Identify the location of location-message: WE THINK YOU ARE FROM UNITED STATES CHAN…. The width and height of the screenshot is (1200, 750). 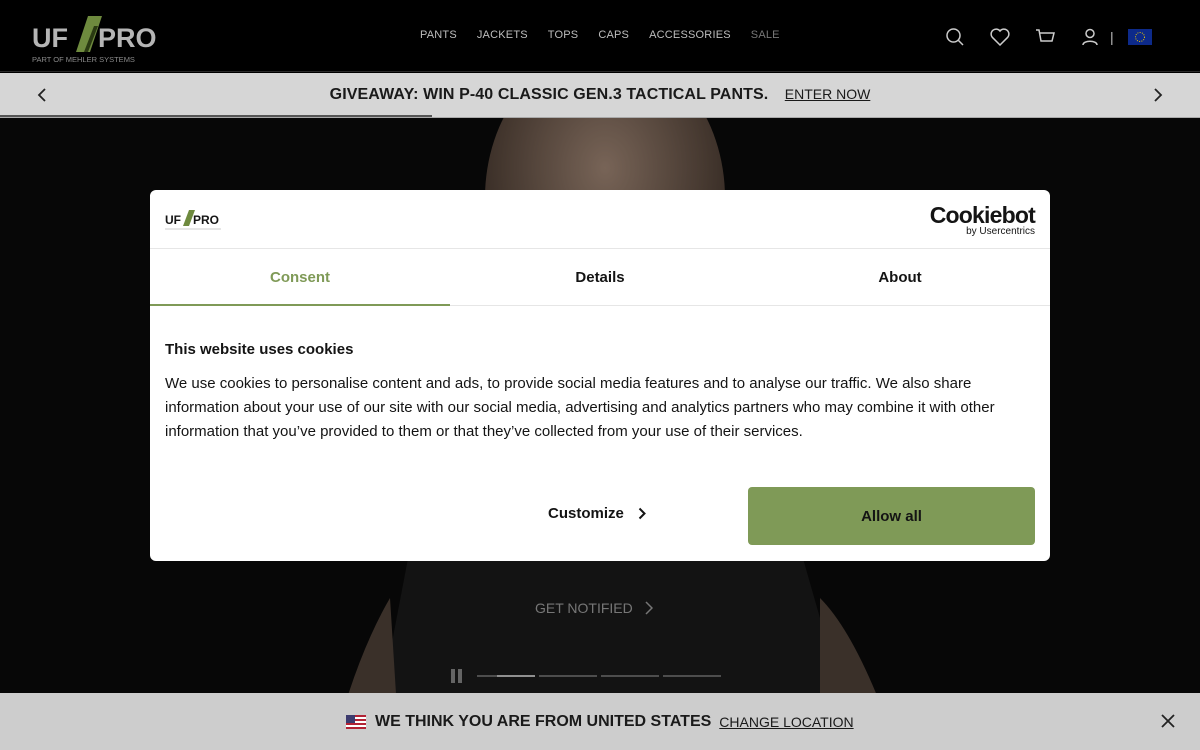
(600, 722).